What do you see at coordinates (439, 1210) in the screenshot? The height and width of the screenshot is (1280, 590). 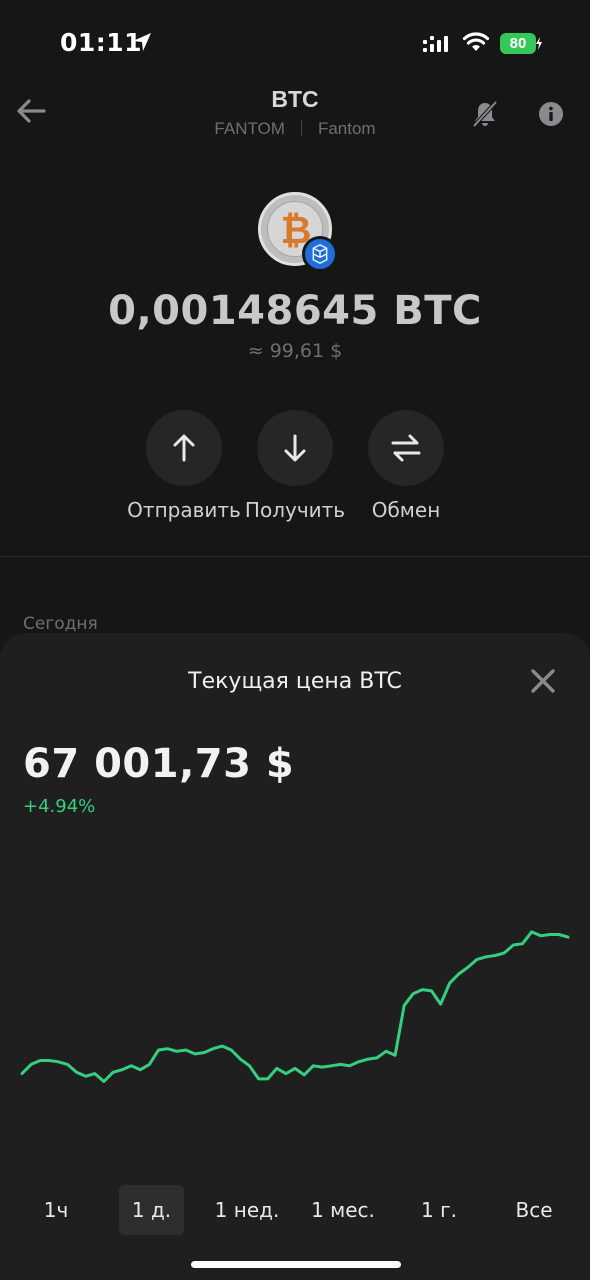 I see `range-1y: 1 г.` at bounding box center [439, 1210].